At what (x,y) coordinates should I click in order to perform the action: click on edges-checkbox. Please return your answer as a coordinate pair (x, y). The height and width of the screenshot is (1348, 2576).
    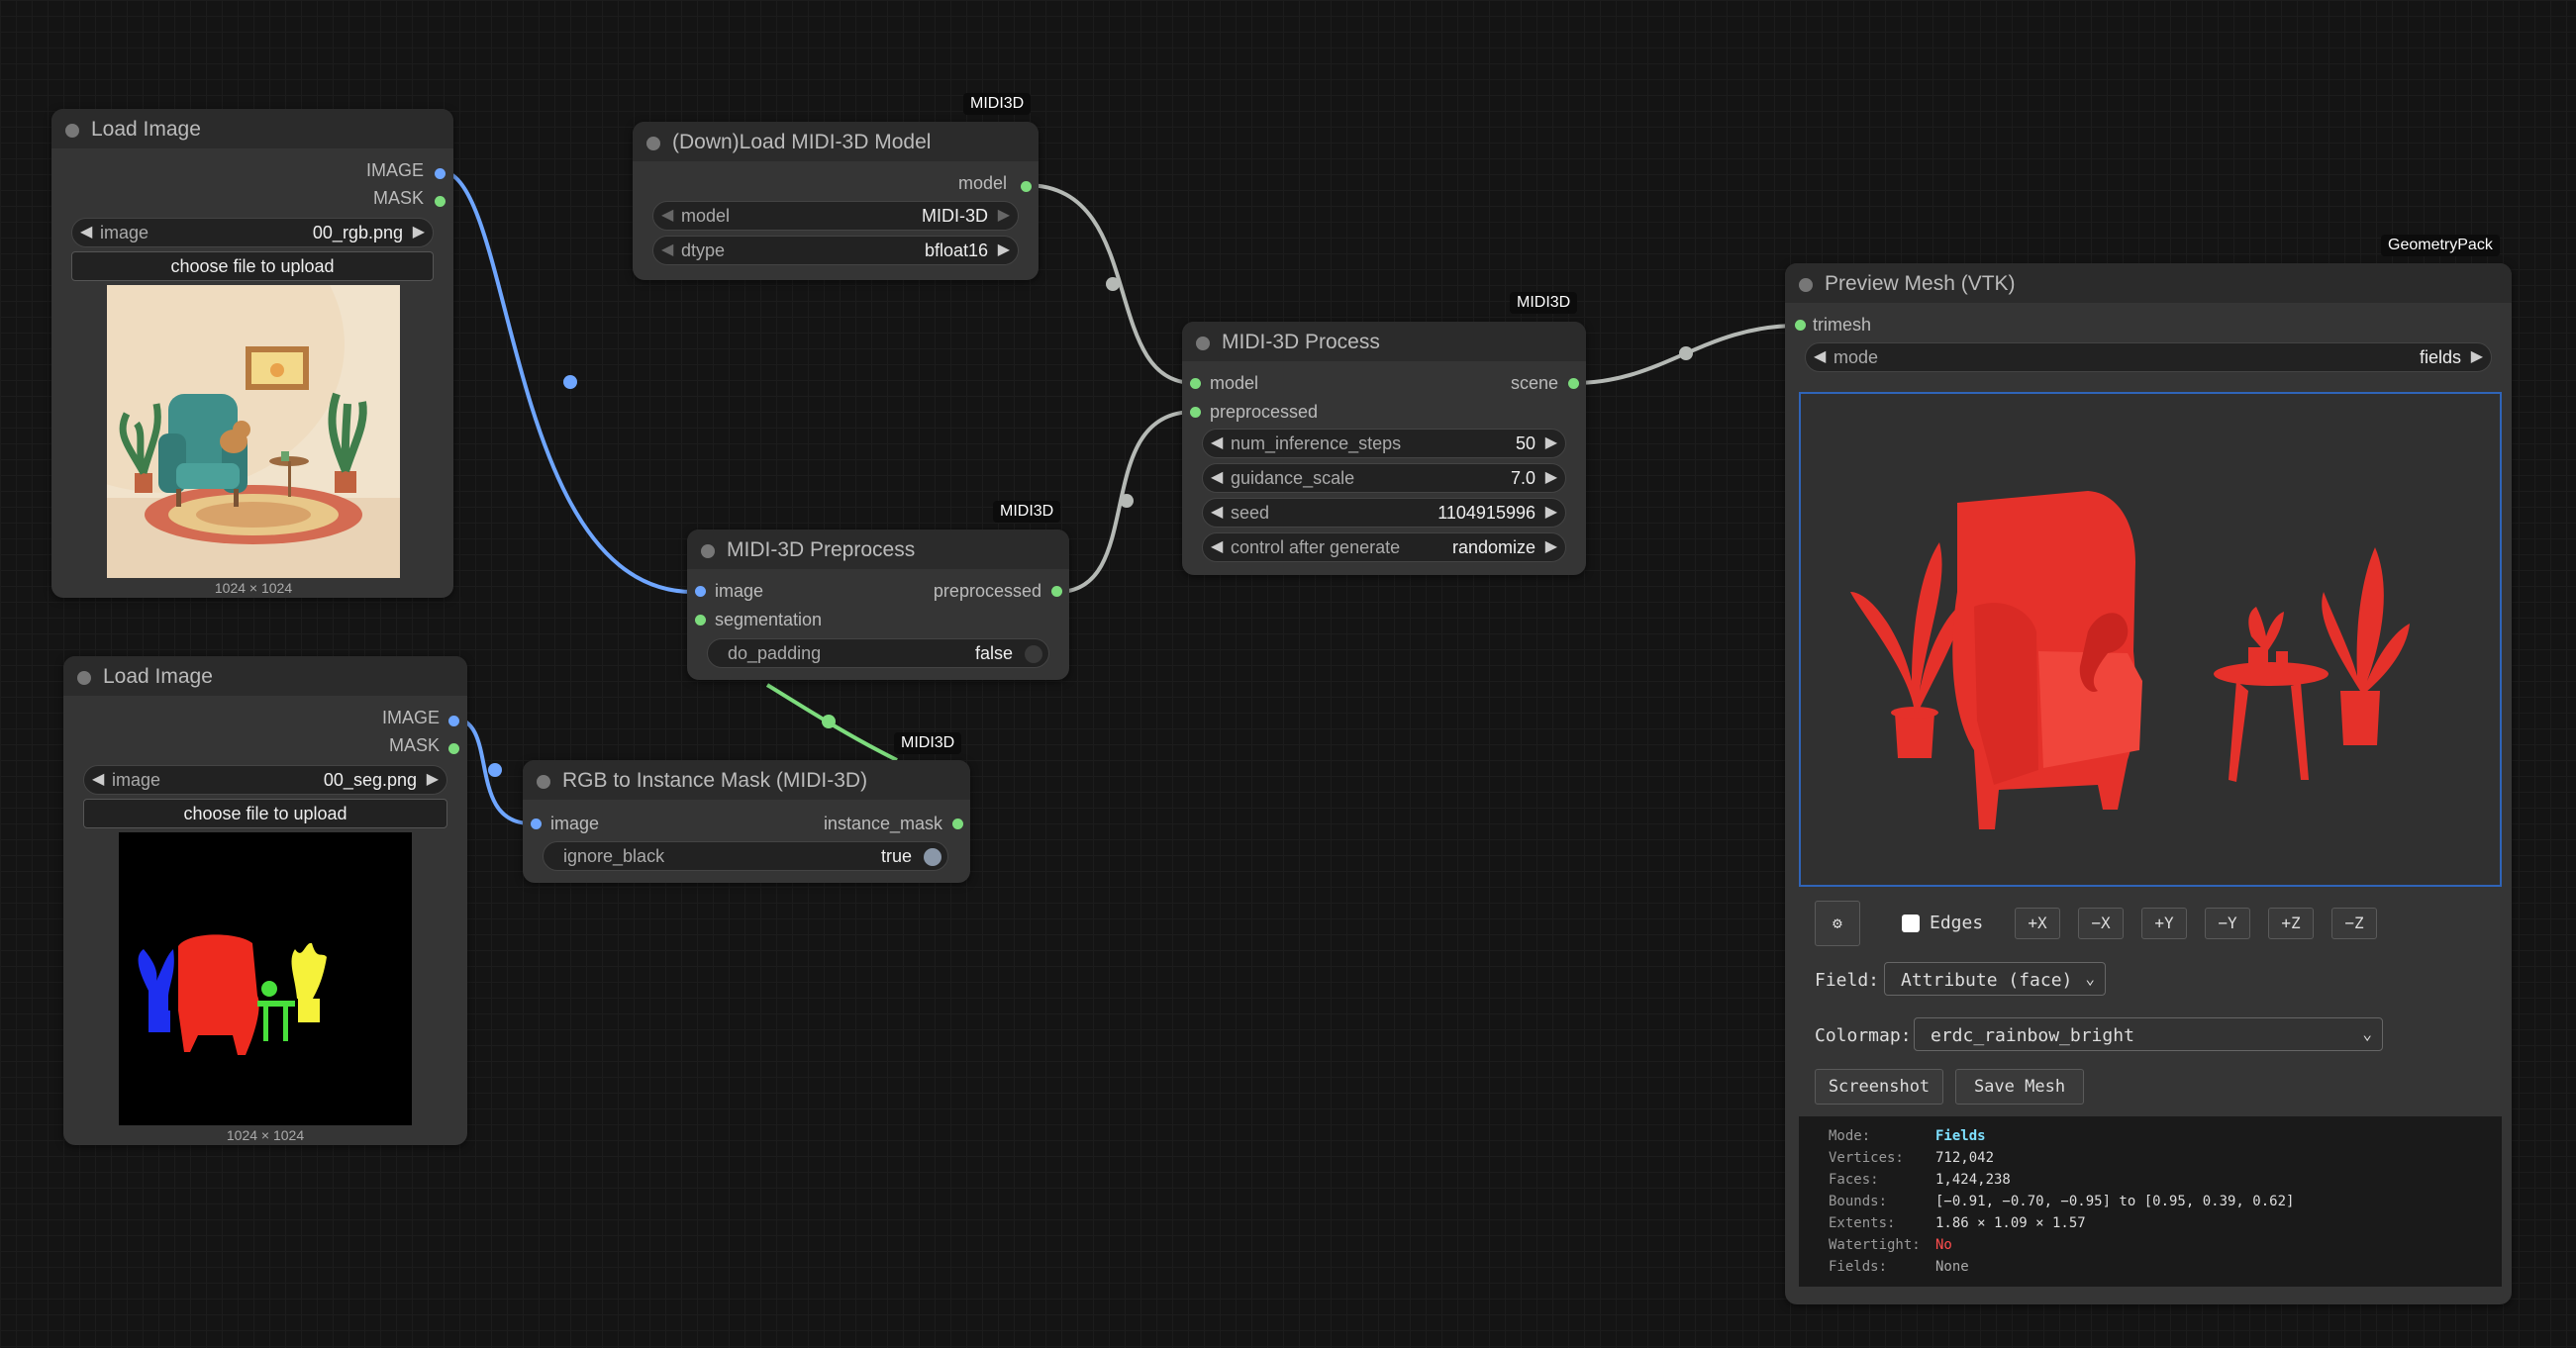
    Looking at the image, I should click on (1911, 924).